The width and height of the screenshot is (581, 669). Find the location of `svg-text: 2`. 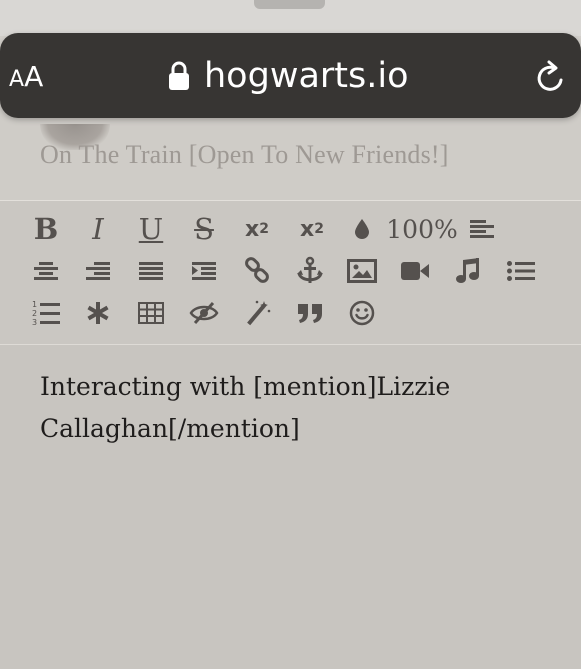

svg-text: 2 is located at coordinates (34, 313).